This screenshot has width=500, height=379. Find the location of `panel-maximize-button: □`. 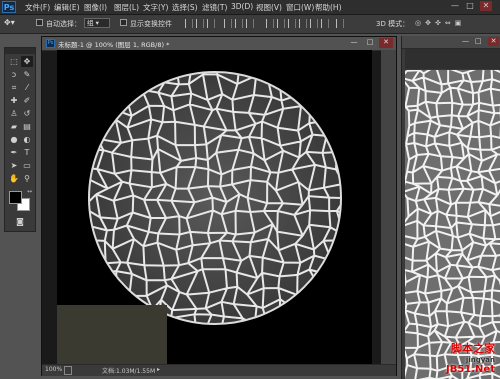

panel-maximize-button: □ is located at coordinates (480, 41).